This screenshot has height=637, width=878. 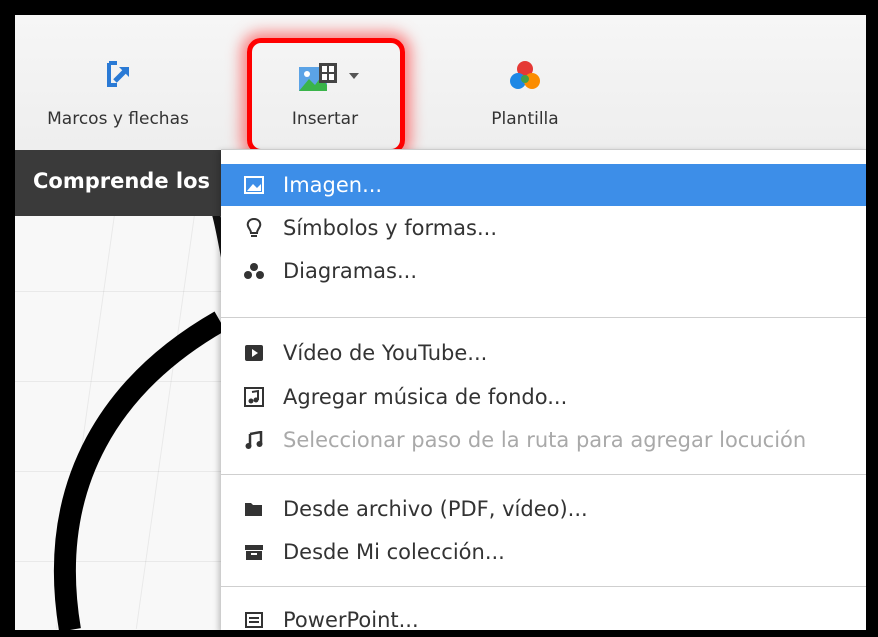 I want to click on circle-frame-shape, so click(x=139, y=419).